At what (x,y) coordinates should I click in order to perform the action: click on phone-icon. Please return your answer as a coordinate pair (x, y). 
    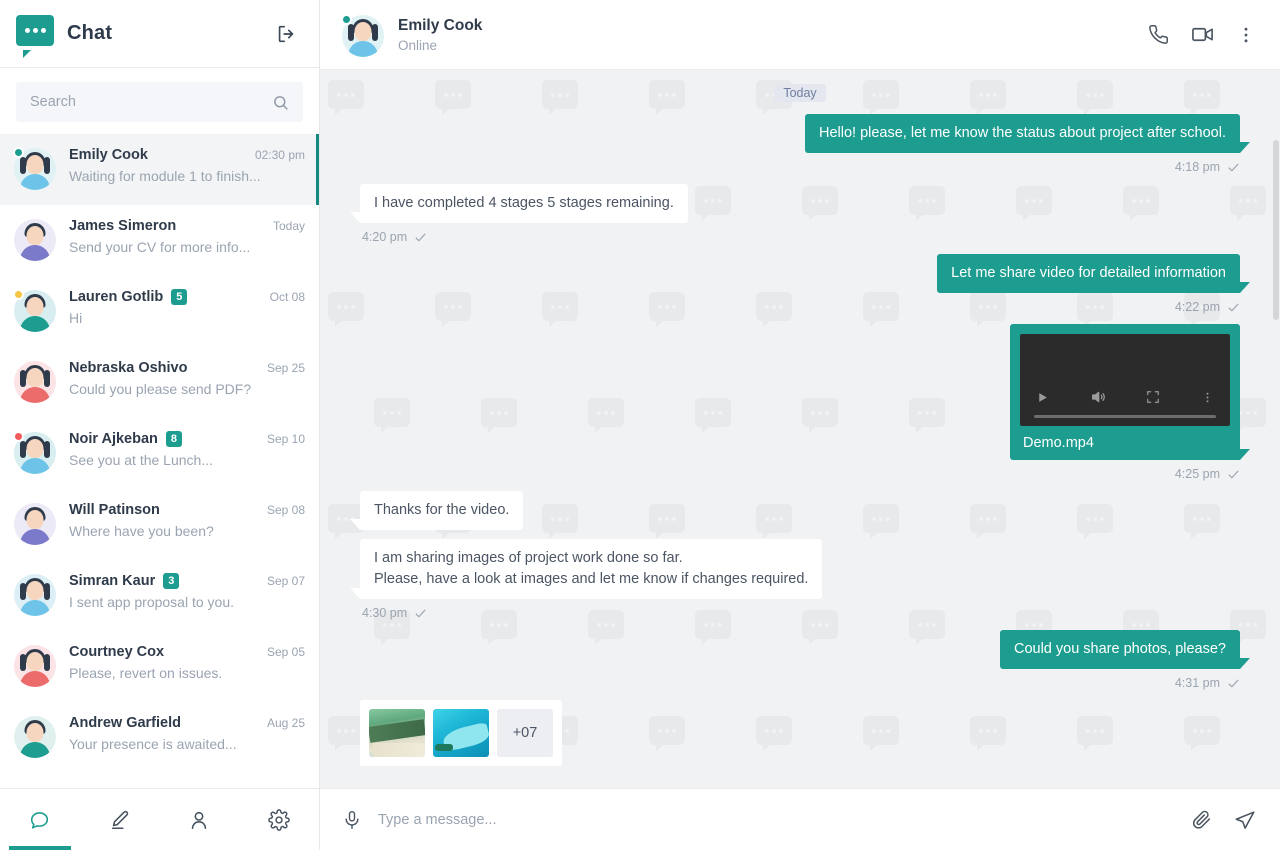
    Looking at the image, I should click on (1158, 34).